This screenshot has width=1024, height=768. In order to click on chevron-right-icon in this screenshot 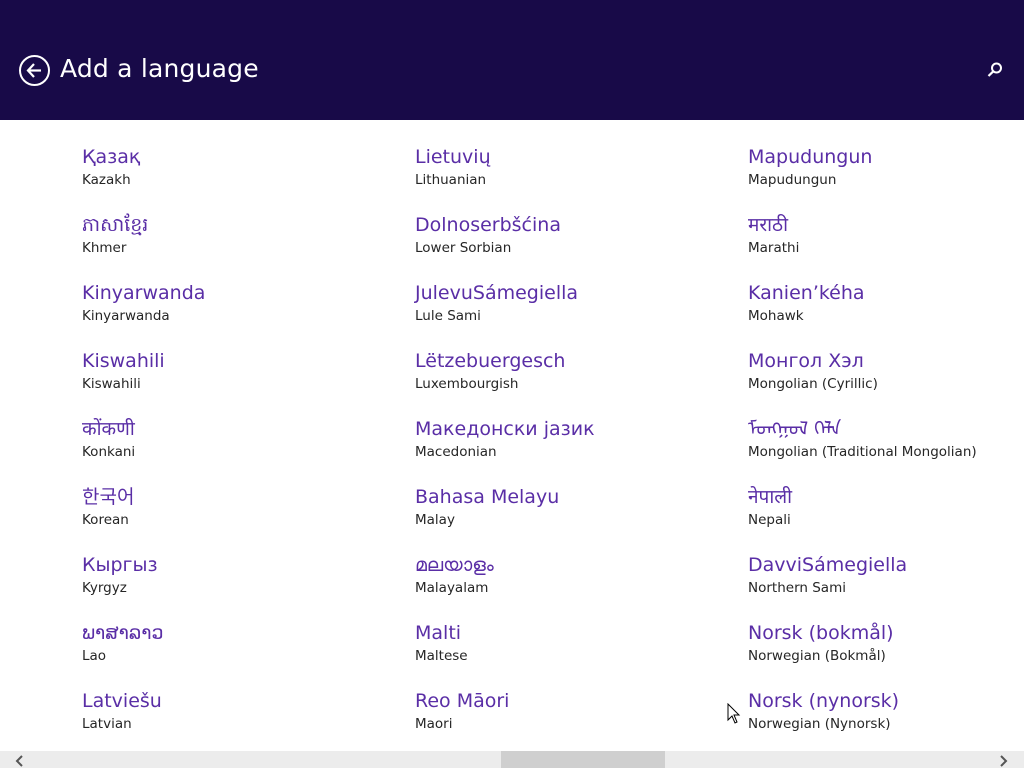, I will do `click(1004, 761)`.